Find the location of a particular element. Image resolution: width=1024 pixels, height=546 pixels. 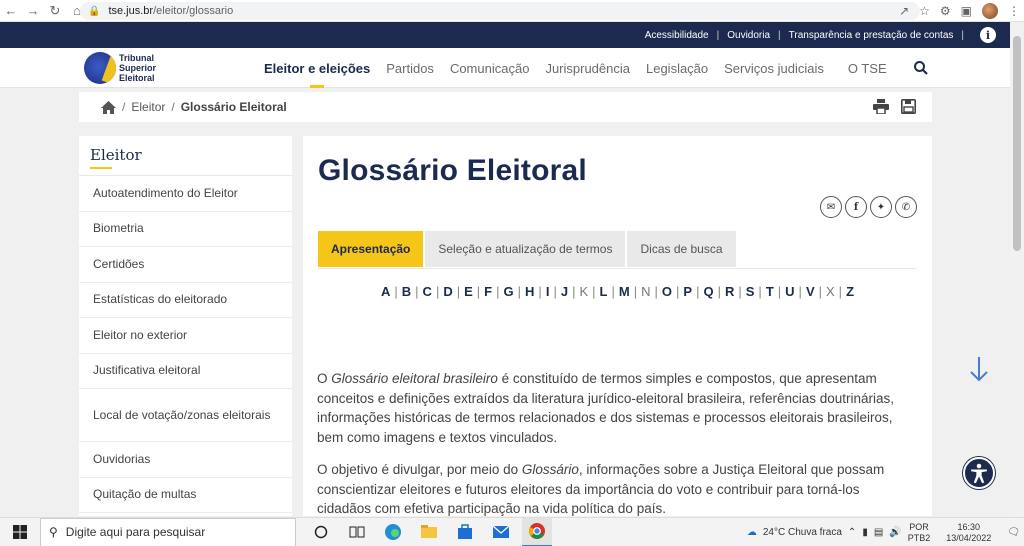

whatsapp-share-icon: ✆ is located at coordinates (906, 207).